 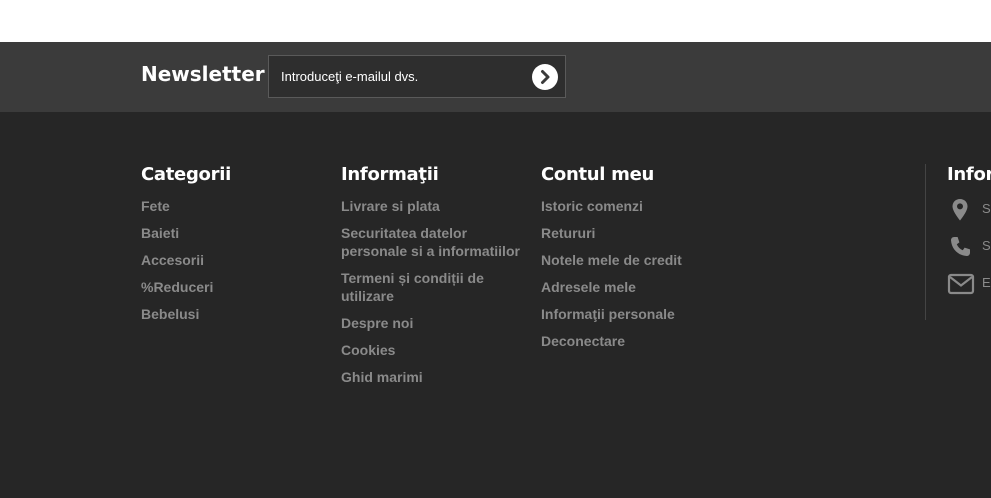 I want to click on footer-heading-categorii: Categorii, so click(x=186, y=174).